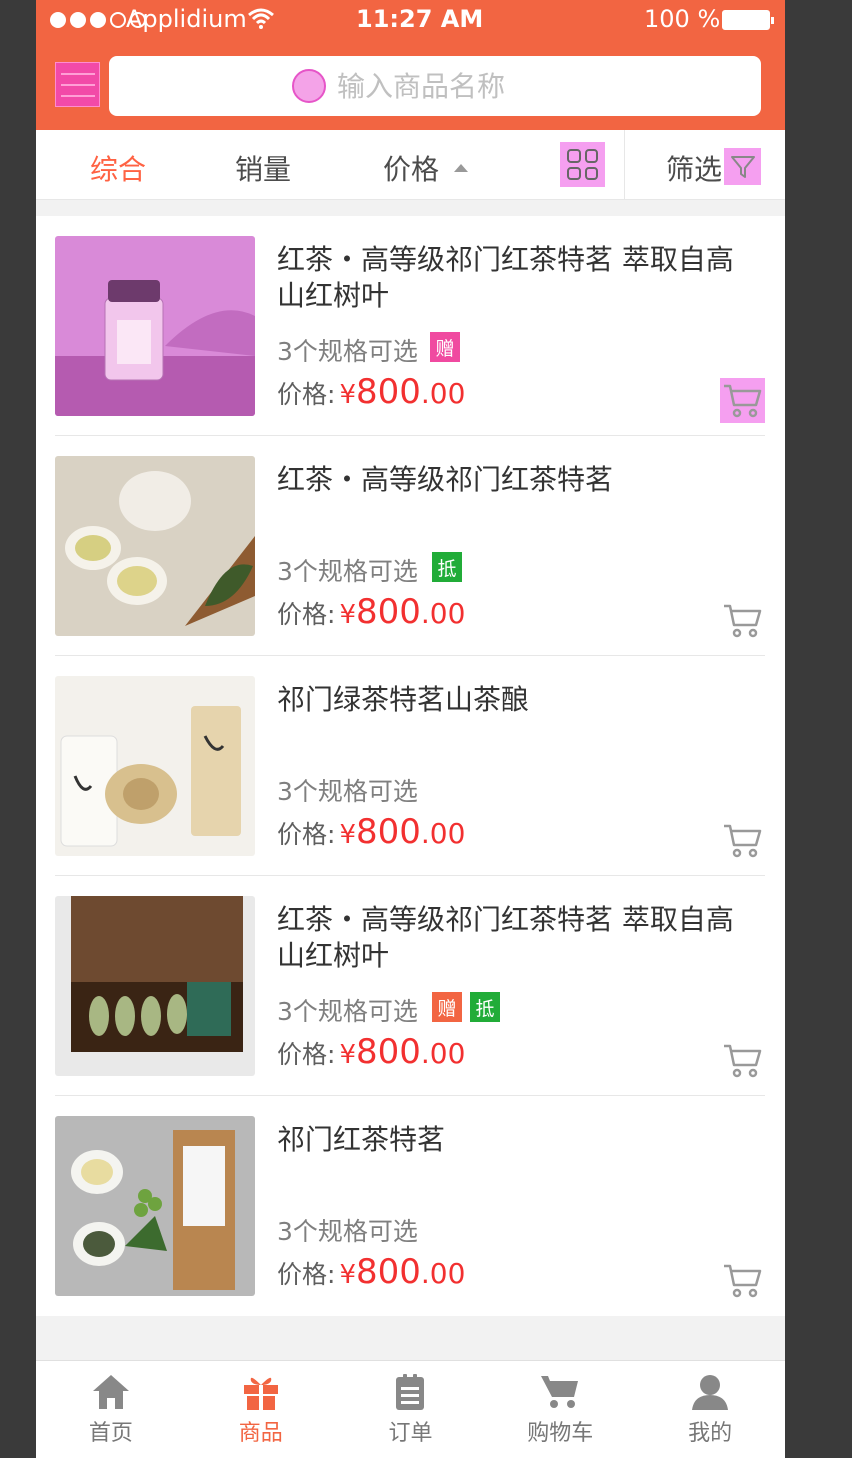 This screenshot has width=852, height=1458. Describe the element at coordinates (710, 1392) in the screenshot. I see `user-icon` at that location.